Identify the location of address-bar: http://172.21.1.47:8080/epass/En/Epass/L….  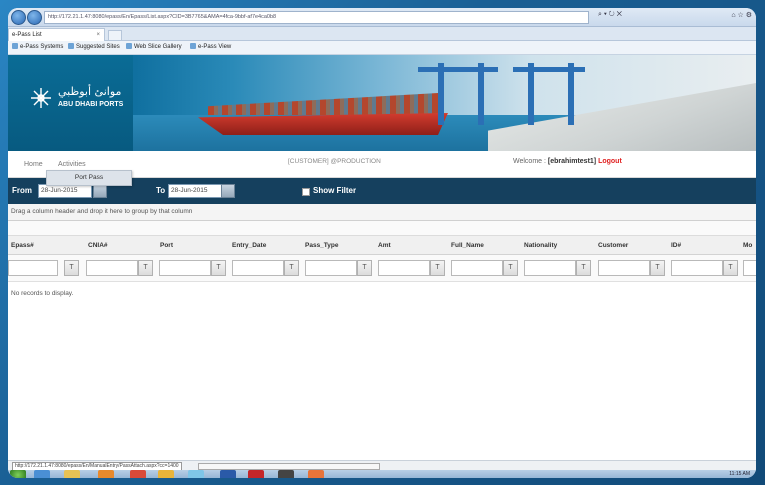
(382, 17).